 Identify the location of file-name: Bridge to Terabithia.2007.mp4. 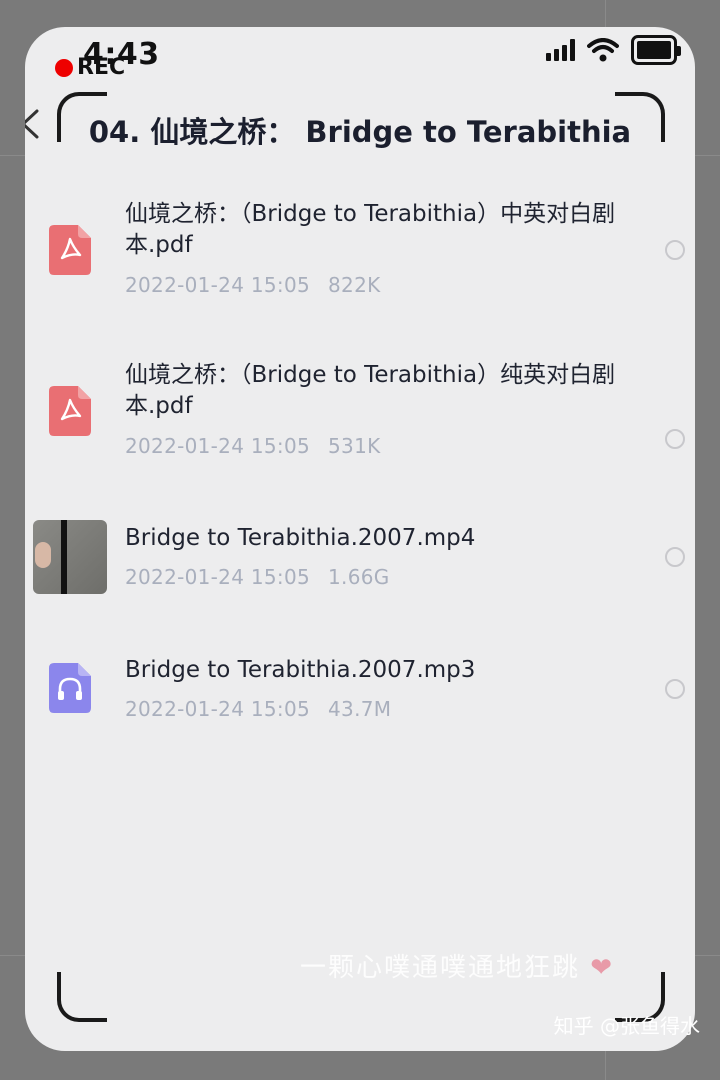
(300, 538).